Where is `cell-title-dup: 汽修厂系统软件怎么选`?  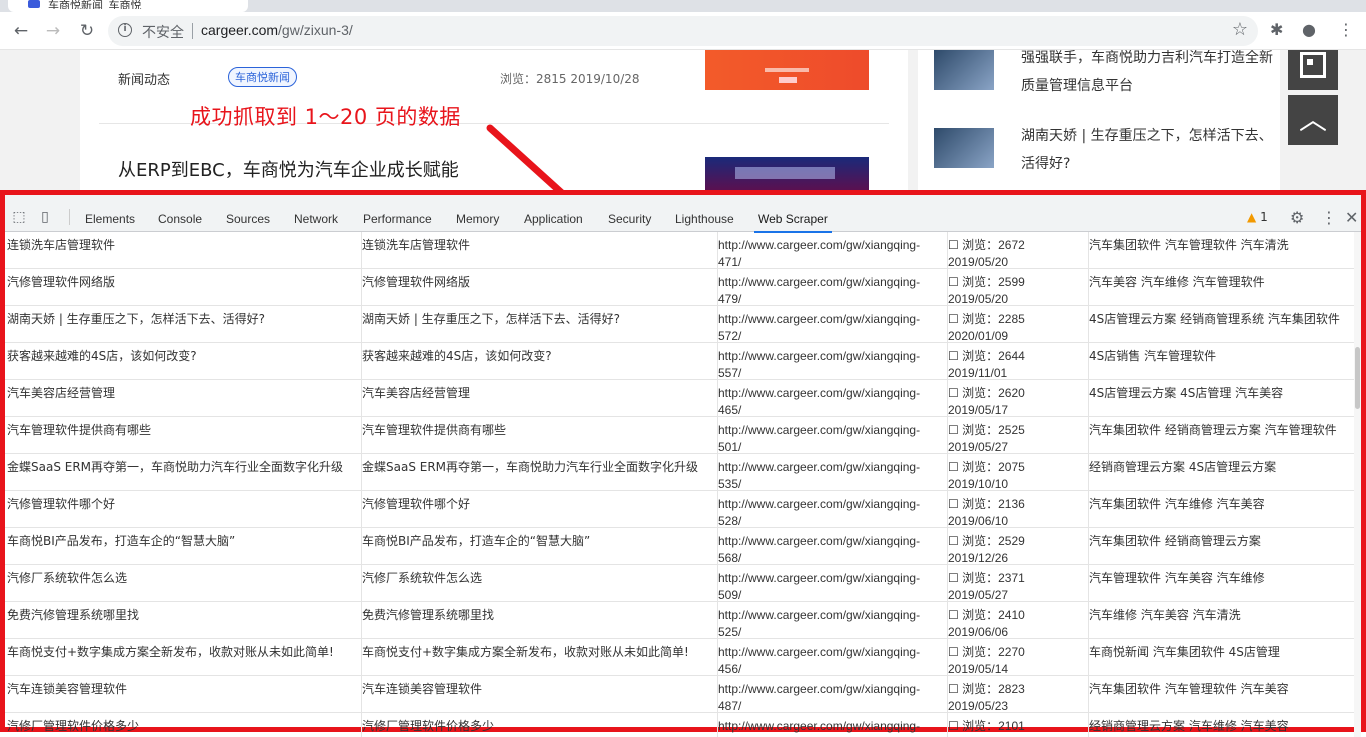
cell-title-dup: 汽修厂系统软件怎么选 is located at coordinates (422, 578).